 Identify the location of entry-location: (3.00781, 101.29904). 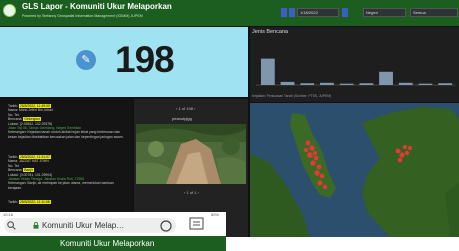
(36, 174).